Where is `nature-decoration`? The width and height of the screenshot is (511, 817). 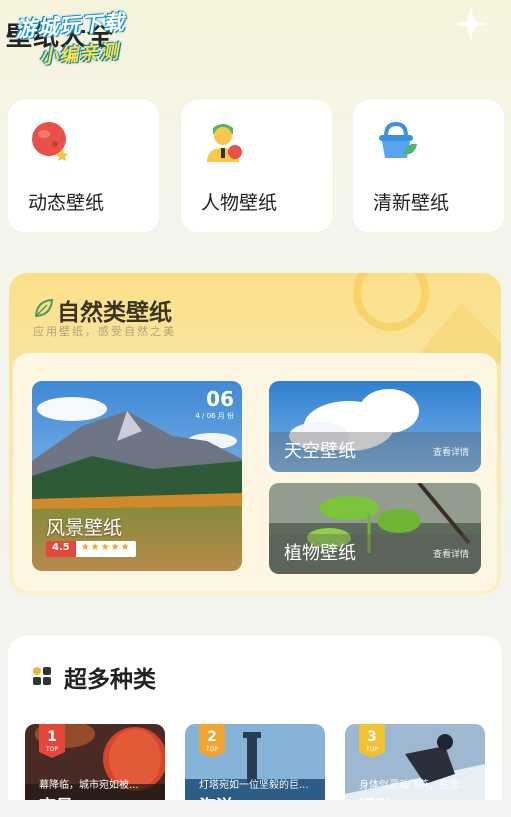
nature-decoration is located at coordinates (427, 318).